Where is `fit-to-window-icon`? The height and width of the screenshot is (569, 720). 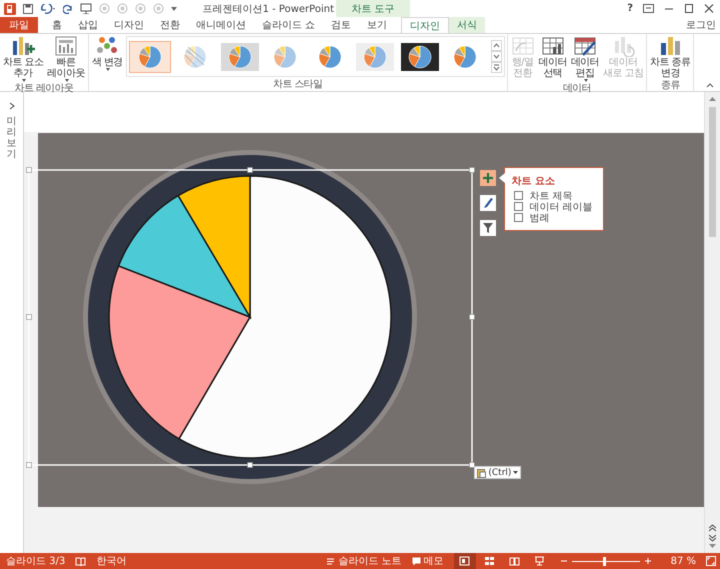
fit-to-window-icon is located at coordinates (711, 561).